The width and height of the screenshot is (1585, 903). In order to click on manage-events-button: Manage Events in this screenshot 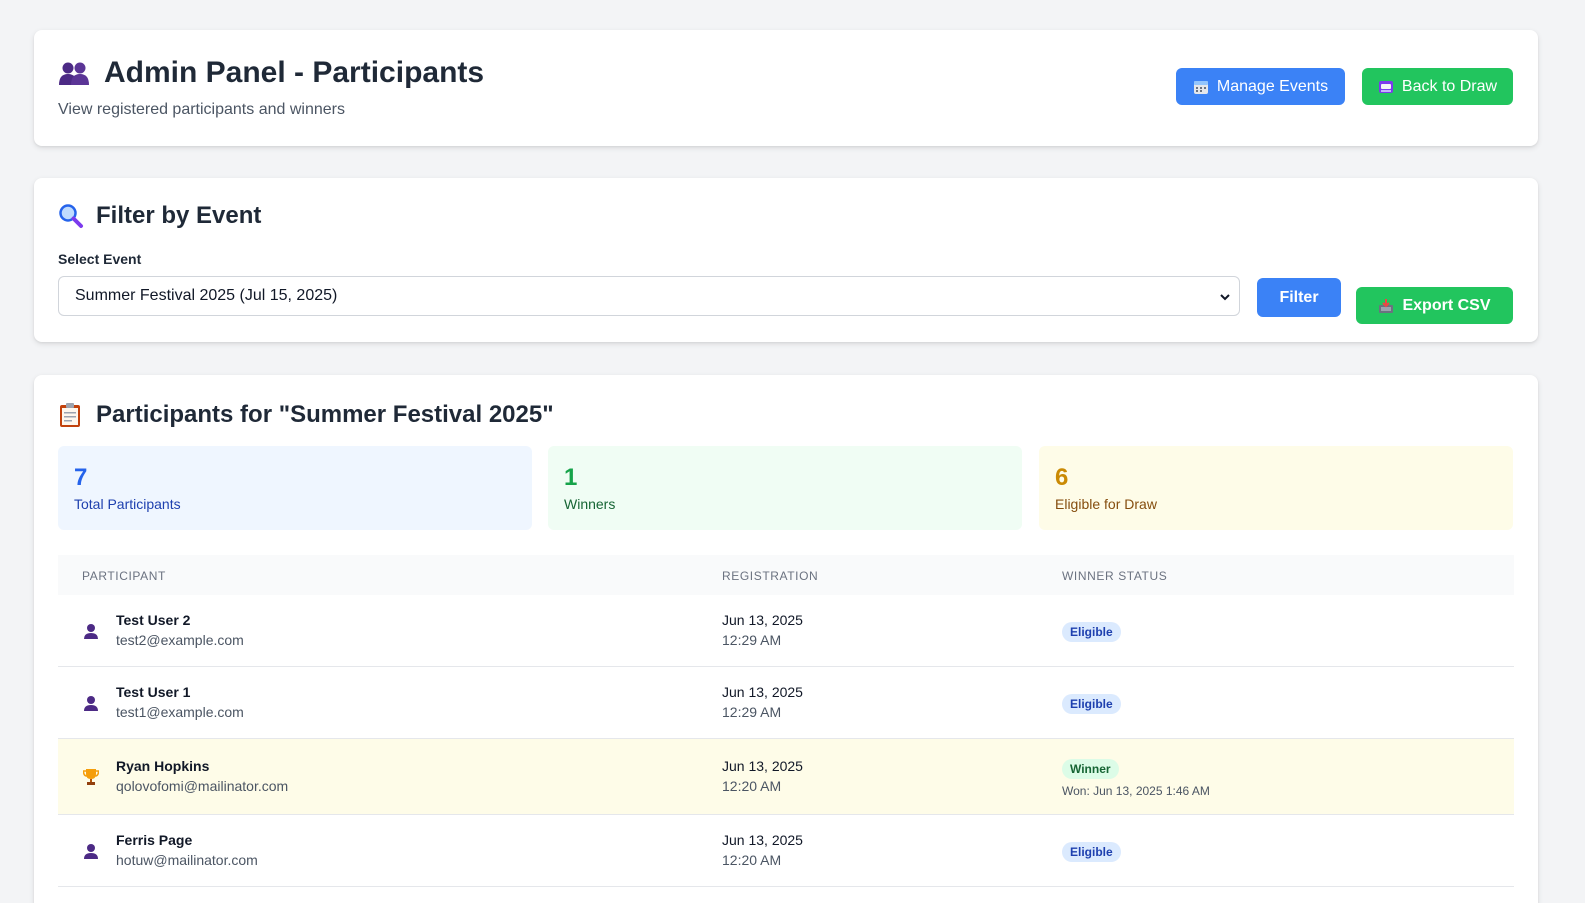, I will do `click(1260, 86)`.